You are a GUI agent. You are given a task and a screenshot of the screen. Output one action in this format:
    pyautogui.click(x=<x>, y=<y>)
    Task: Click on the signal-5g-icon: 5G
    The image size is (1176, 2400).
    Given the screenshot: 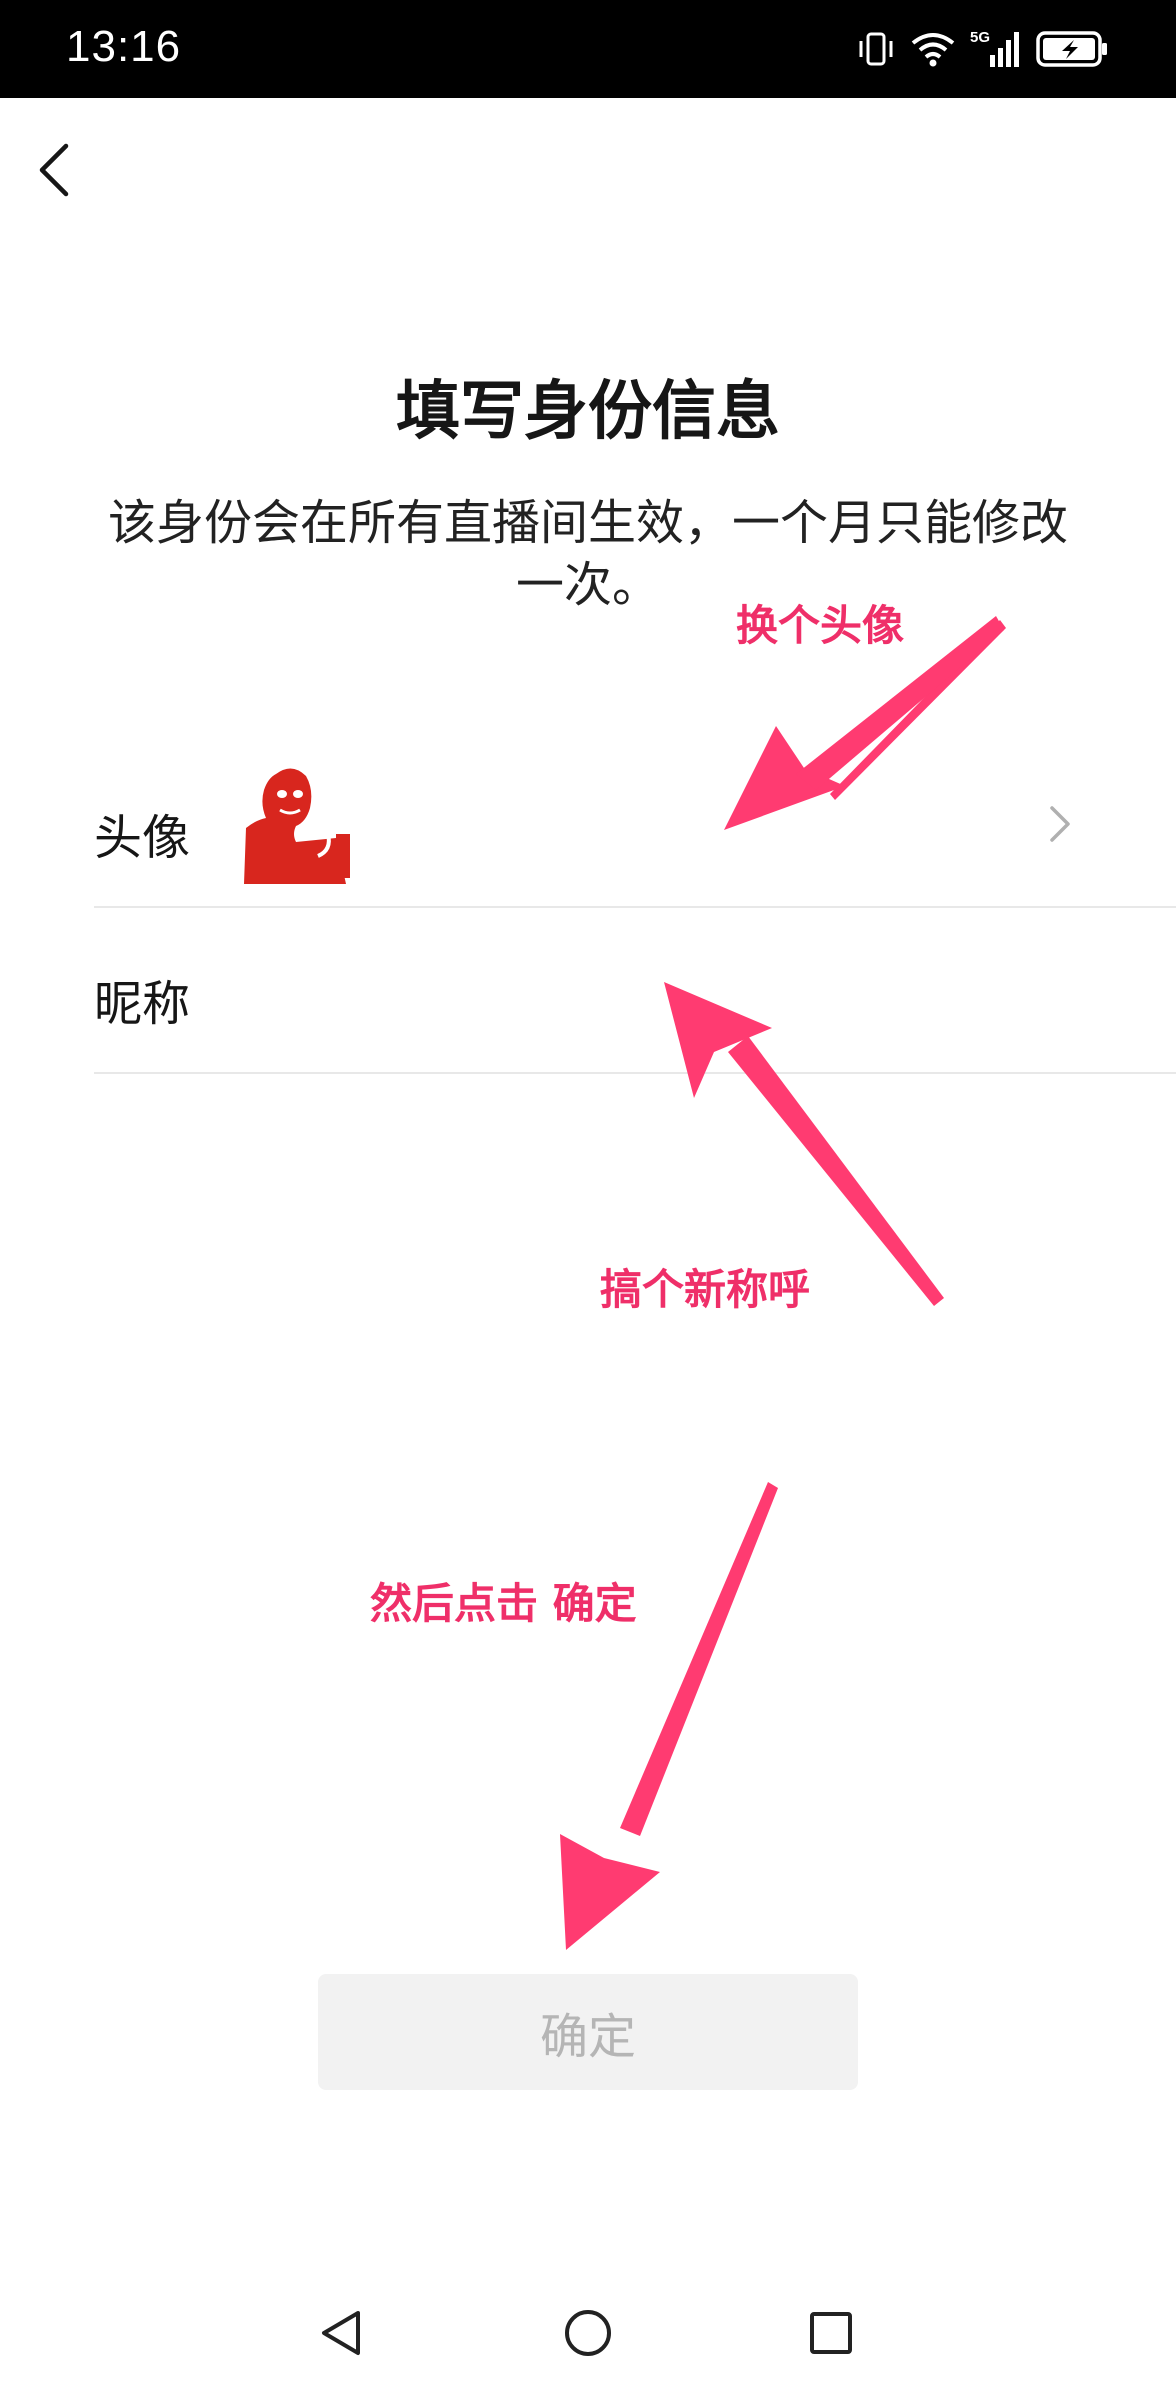 What is the action you would take?
    pyautogui.click(x=996, y=49)
    